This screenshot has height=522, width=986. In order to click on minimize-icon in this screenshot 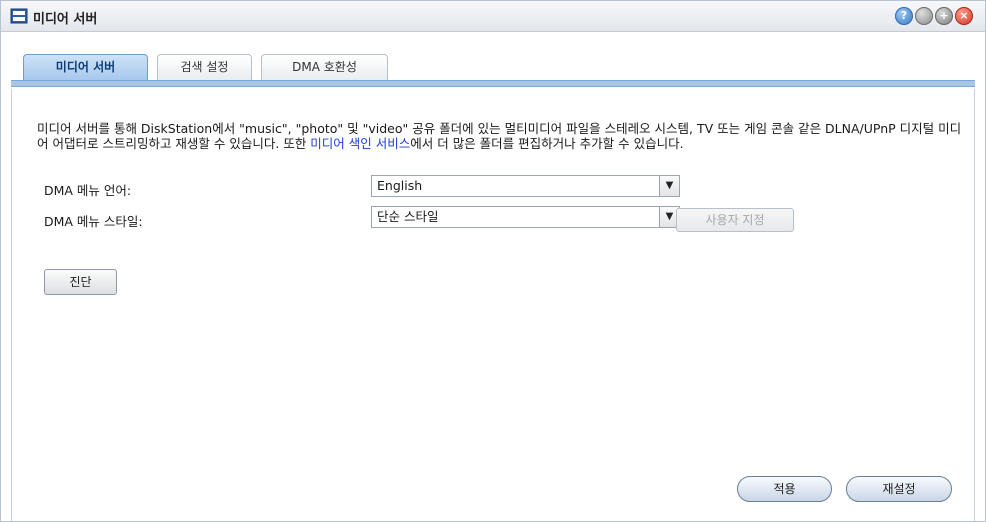, I will do `click(924, 16)`.